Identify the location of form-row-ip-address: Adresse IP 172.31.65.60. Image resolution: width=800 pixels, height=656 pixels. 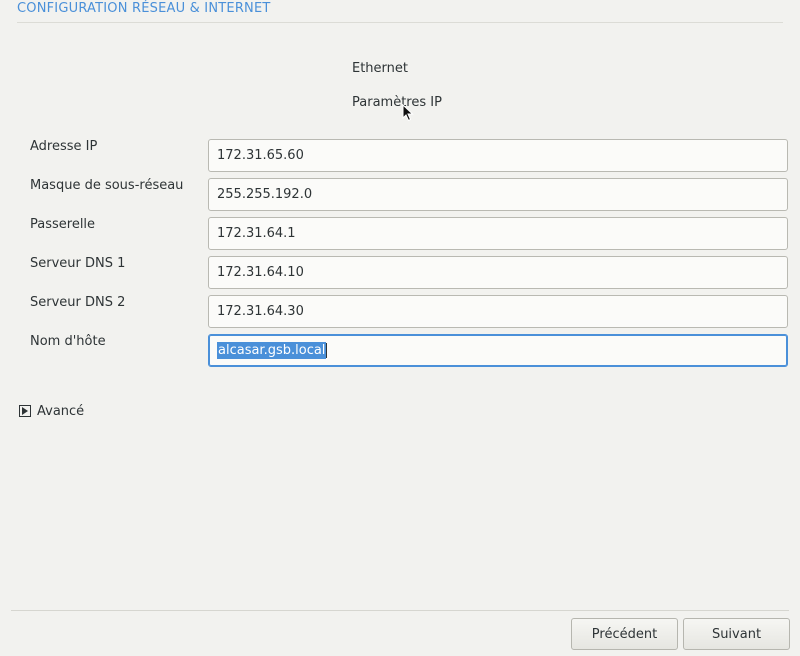
(400, 156).